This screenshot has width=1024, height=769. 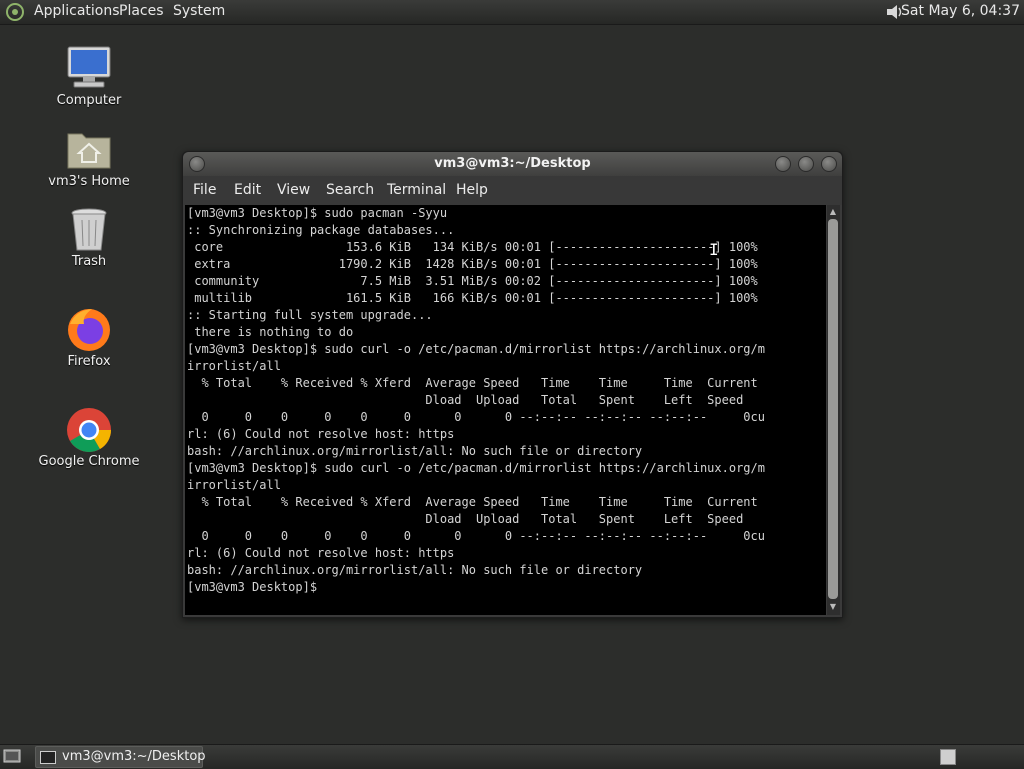 I want to click on taskbar-button-terminal: vm3@vm3:~/Desktop, so click(x=120, y=757).